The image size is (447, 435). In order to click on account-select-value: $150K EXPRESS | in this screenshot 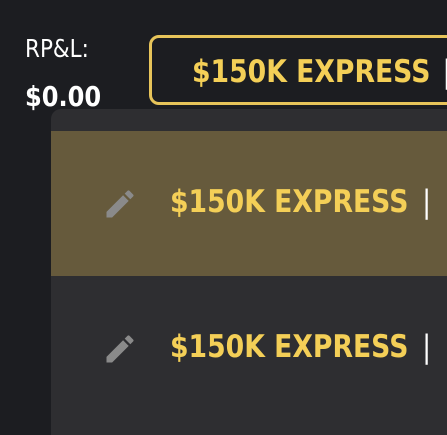, I will do `click(319, 72)`.